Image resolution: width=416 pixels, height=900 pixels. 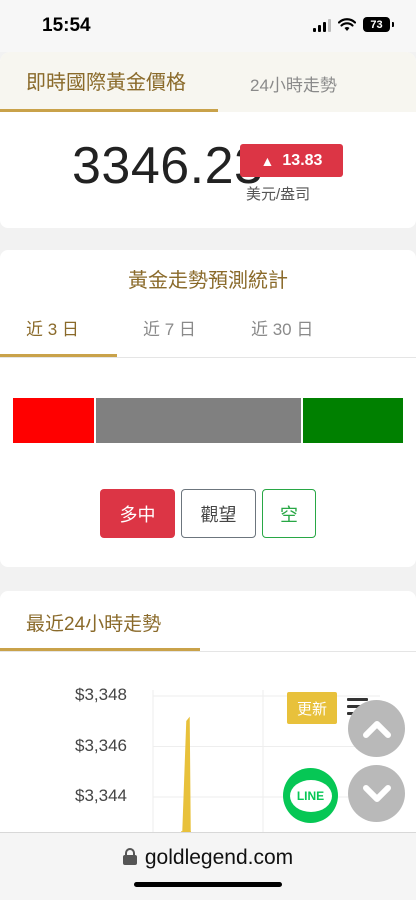 I want to click on wifi-icon, so click(x=347, y=24).